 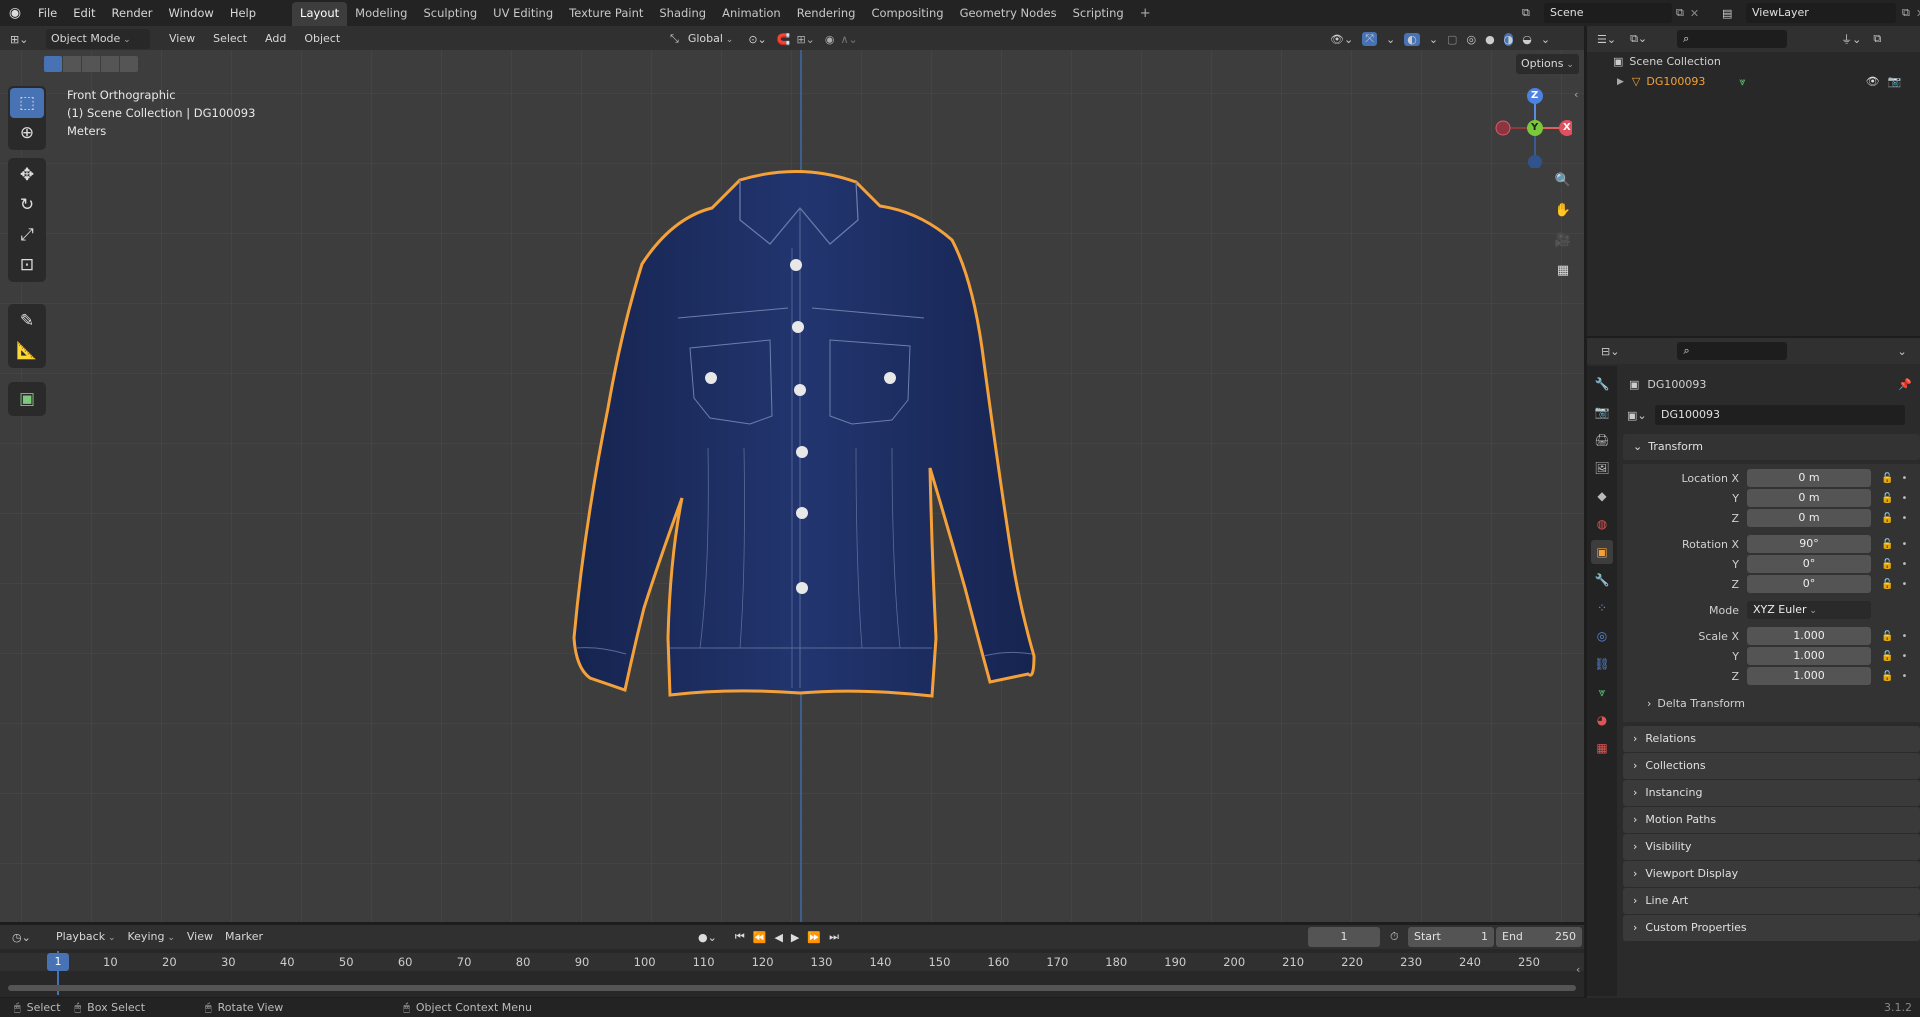 What do you see at coordinates (760, 937) in the screenshot?
I see `jump-keyframe-back-icon: ⏪` at bounding box center [760, 937].